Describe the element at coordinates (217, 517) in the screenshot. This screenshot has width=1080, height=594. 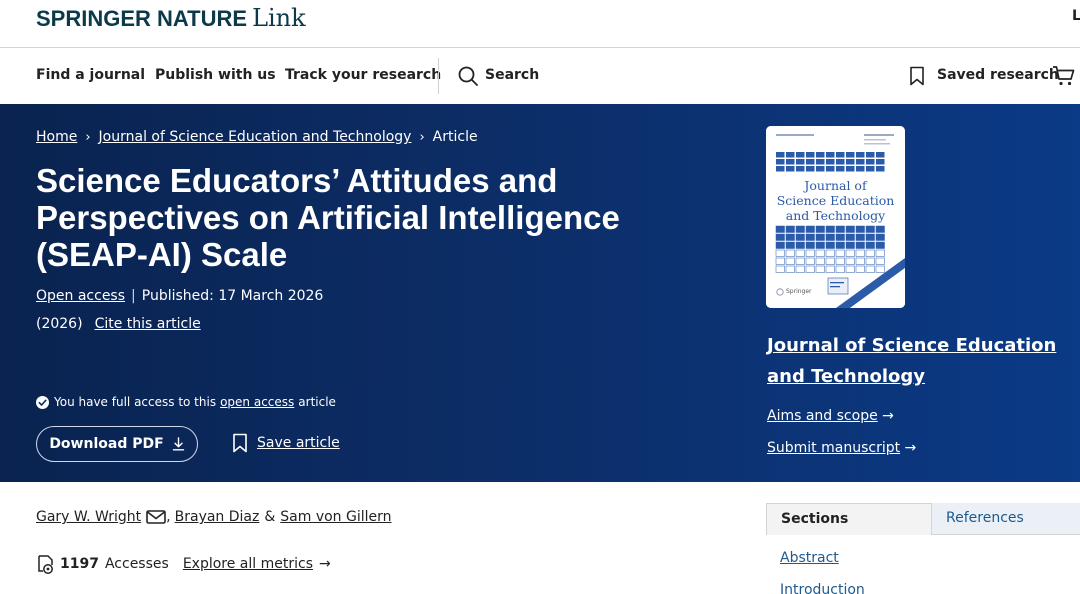
I see `author-link: Brayan Diaz` at that location.